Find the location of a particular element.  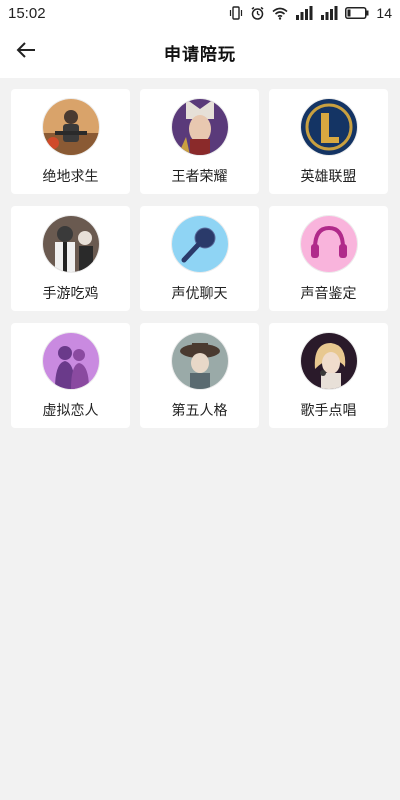

category-label: 英雄联盟 is located at coordinates (328, 177).